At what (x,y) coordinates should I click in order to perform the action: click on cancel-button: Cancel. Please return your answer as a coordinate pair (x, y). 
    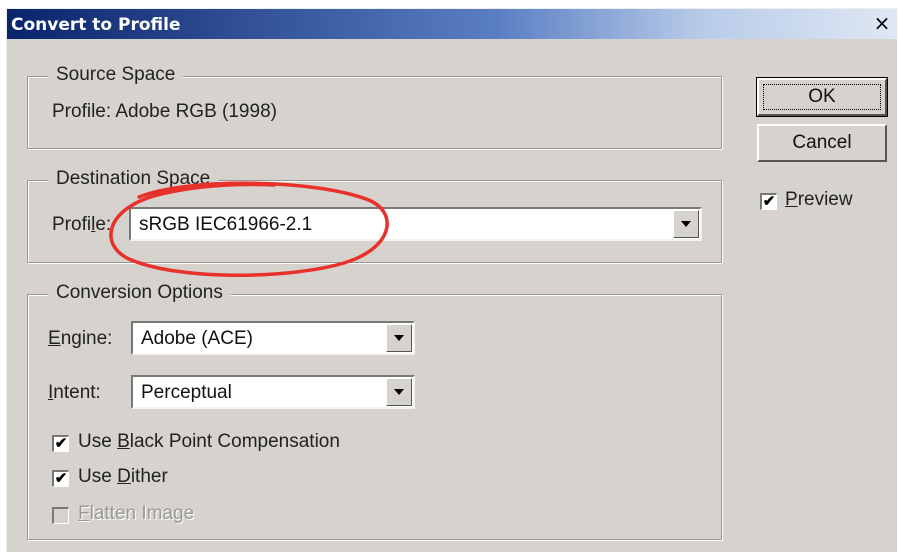
    Looking at the image, I should click on (822, 143).